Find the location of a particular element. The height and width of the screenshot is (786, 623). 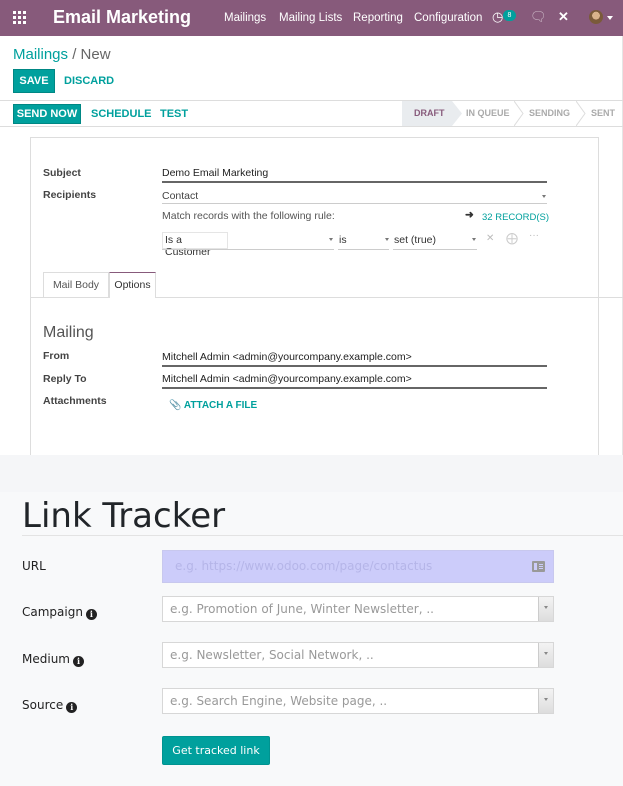

from-underline is located at coordinates (354, 366).